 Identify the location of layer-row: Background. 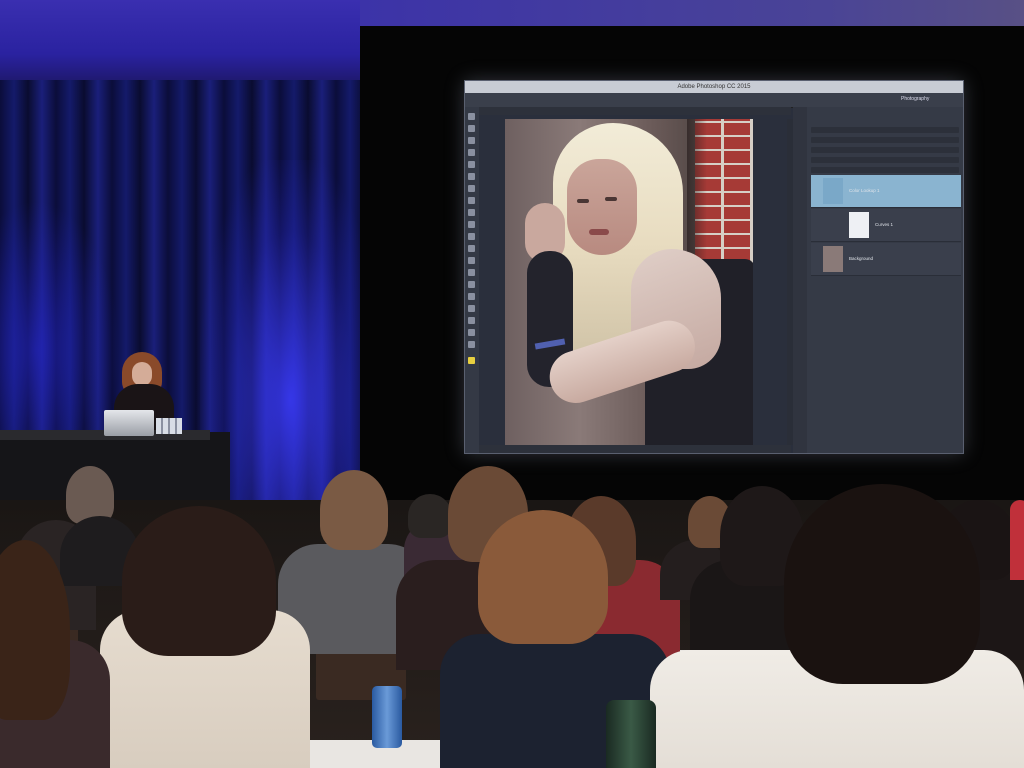
(886, 259).